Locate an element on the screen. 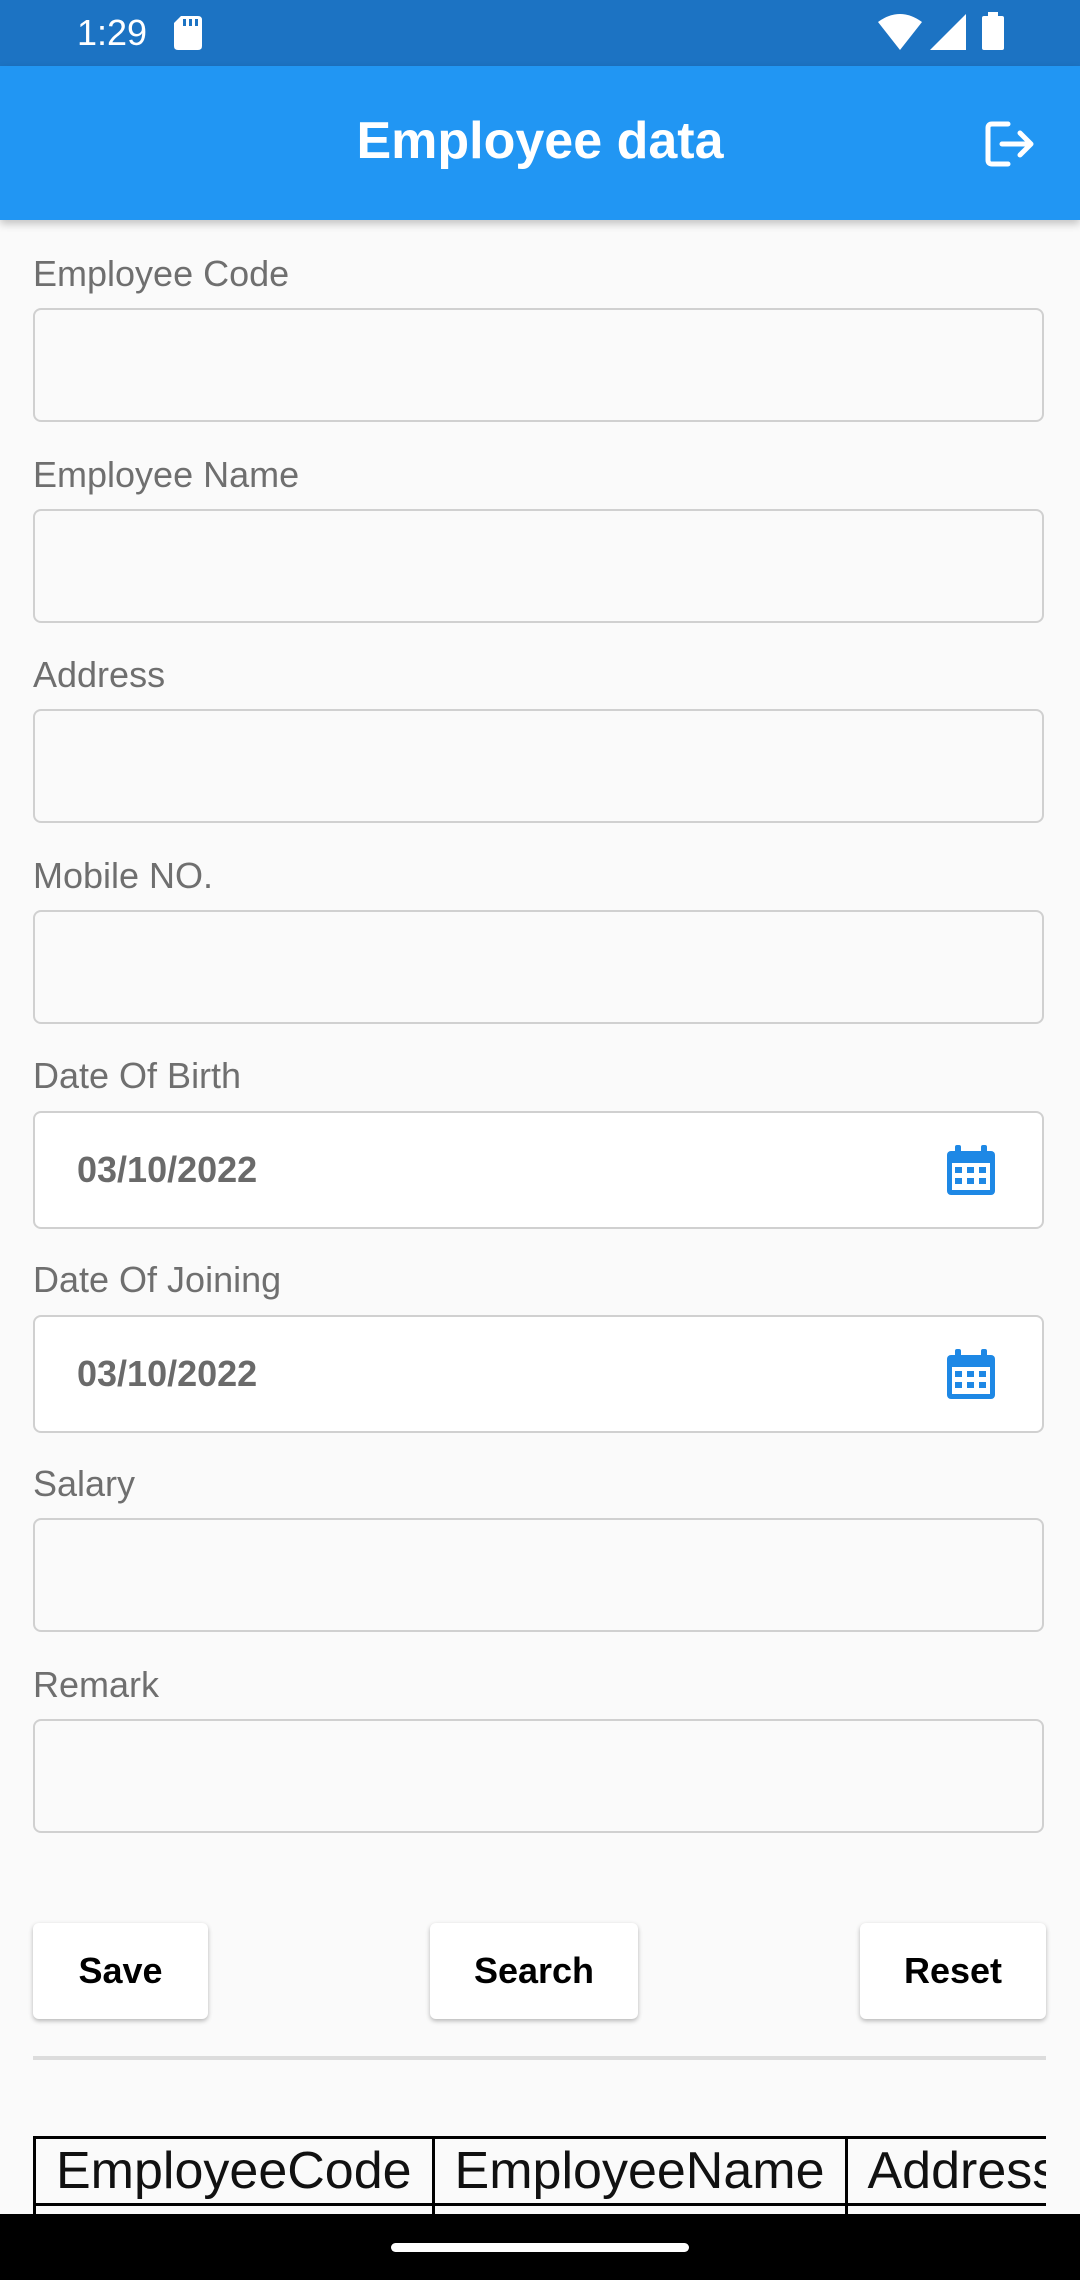 Image resolution: width=1080 pixels, height=2280 pixels. signal-icon is located at coordinates (948, 32).